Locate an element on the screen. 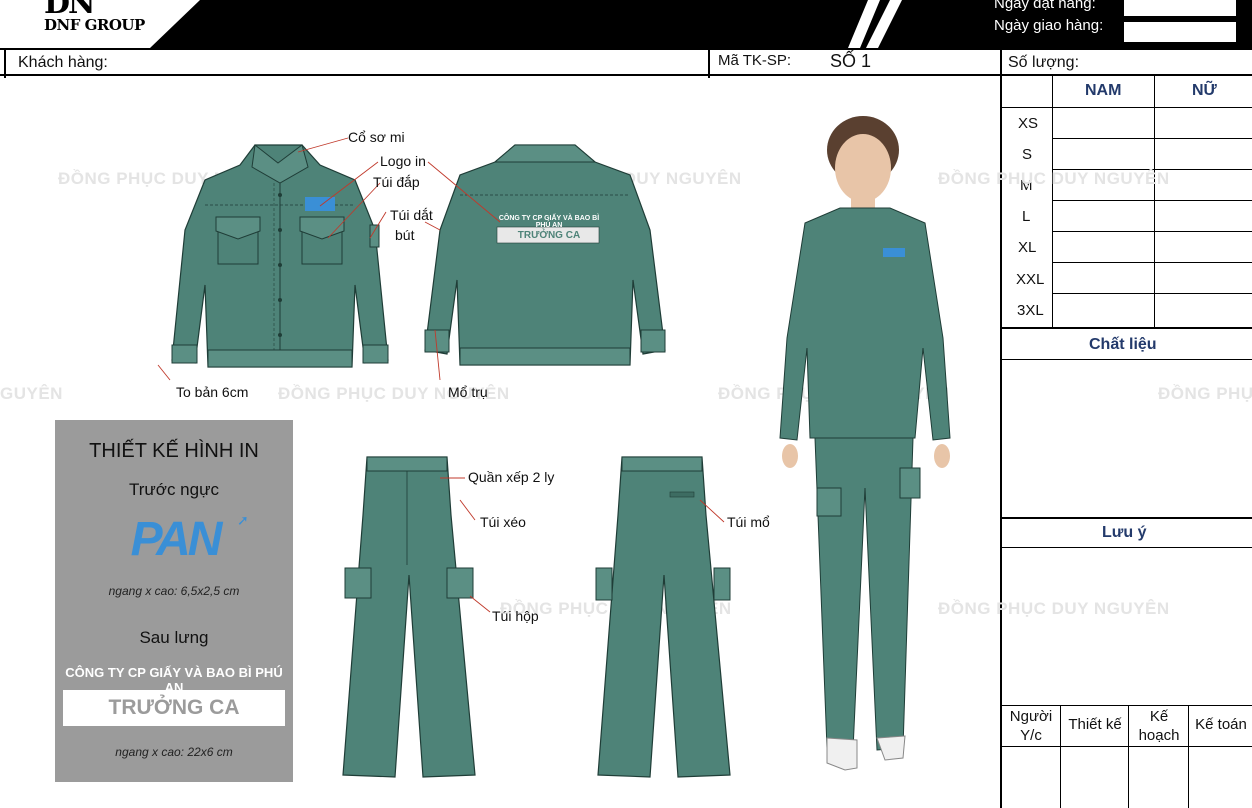 Image resolution: width=1252 pixels, height=808 pixels. size-label: XS is located at coordinates (1028, 123).